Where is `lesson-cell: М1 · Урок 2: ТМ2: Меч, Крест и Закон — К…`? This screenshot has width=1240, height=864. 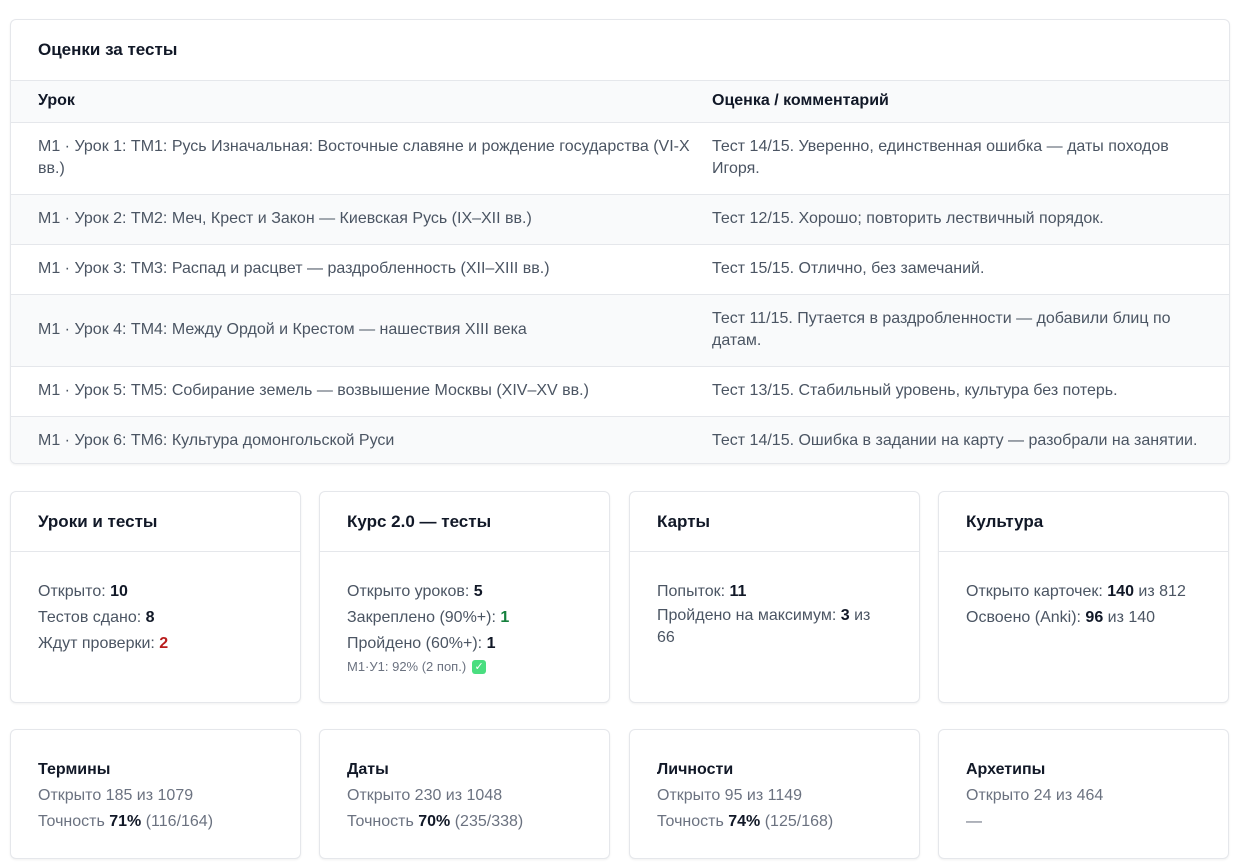 lesson-cell: М1 · Урок 2: ТМ2: Меч, Крест и Закон — К… is located at coordinates (361, 219).